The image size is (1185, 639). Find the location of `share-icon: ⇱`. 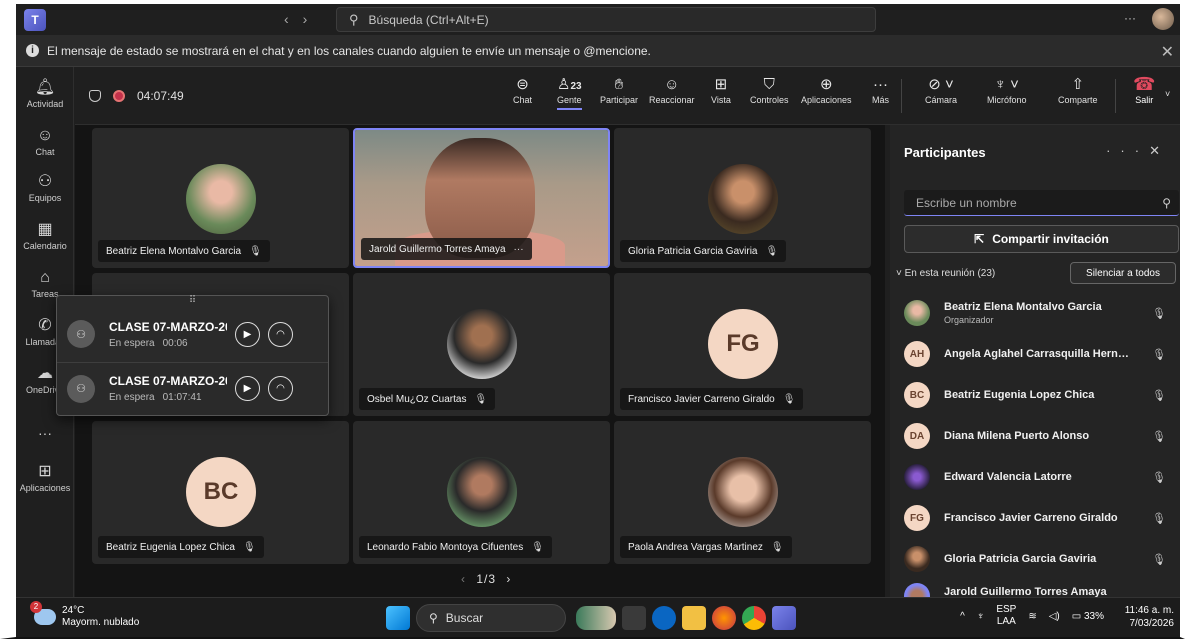

share-icon: ⇱ is located at coordinates (979, 239).